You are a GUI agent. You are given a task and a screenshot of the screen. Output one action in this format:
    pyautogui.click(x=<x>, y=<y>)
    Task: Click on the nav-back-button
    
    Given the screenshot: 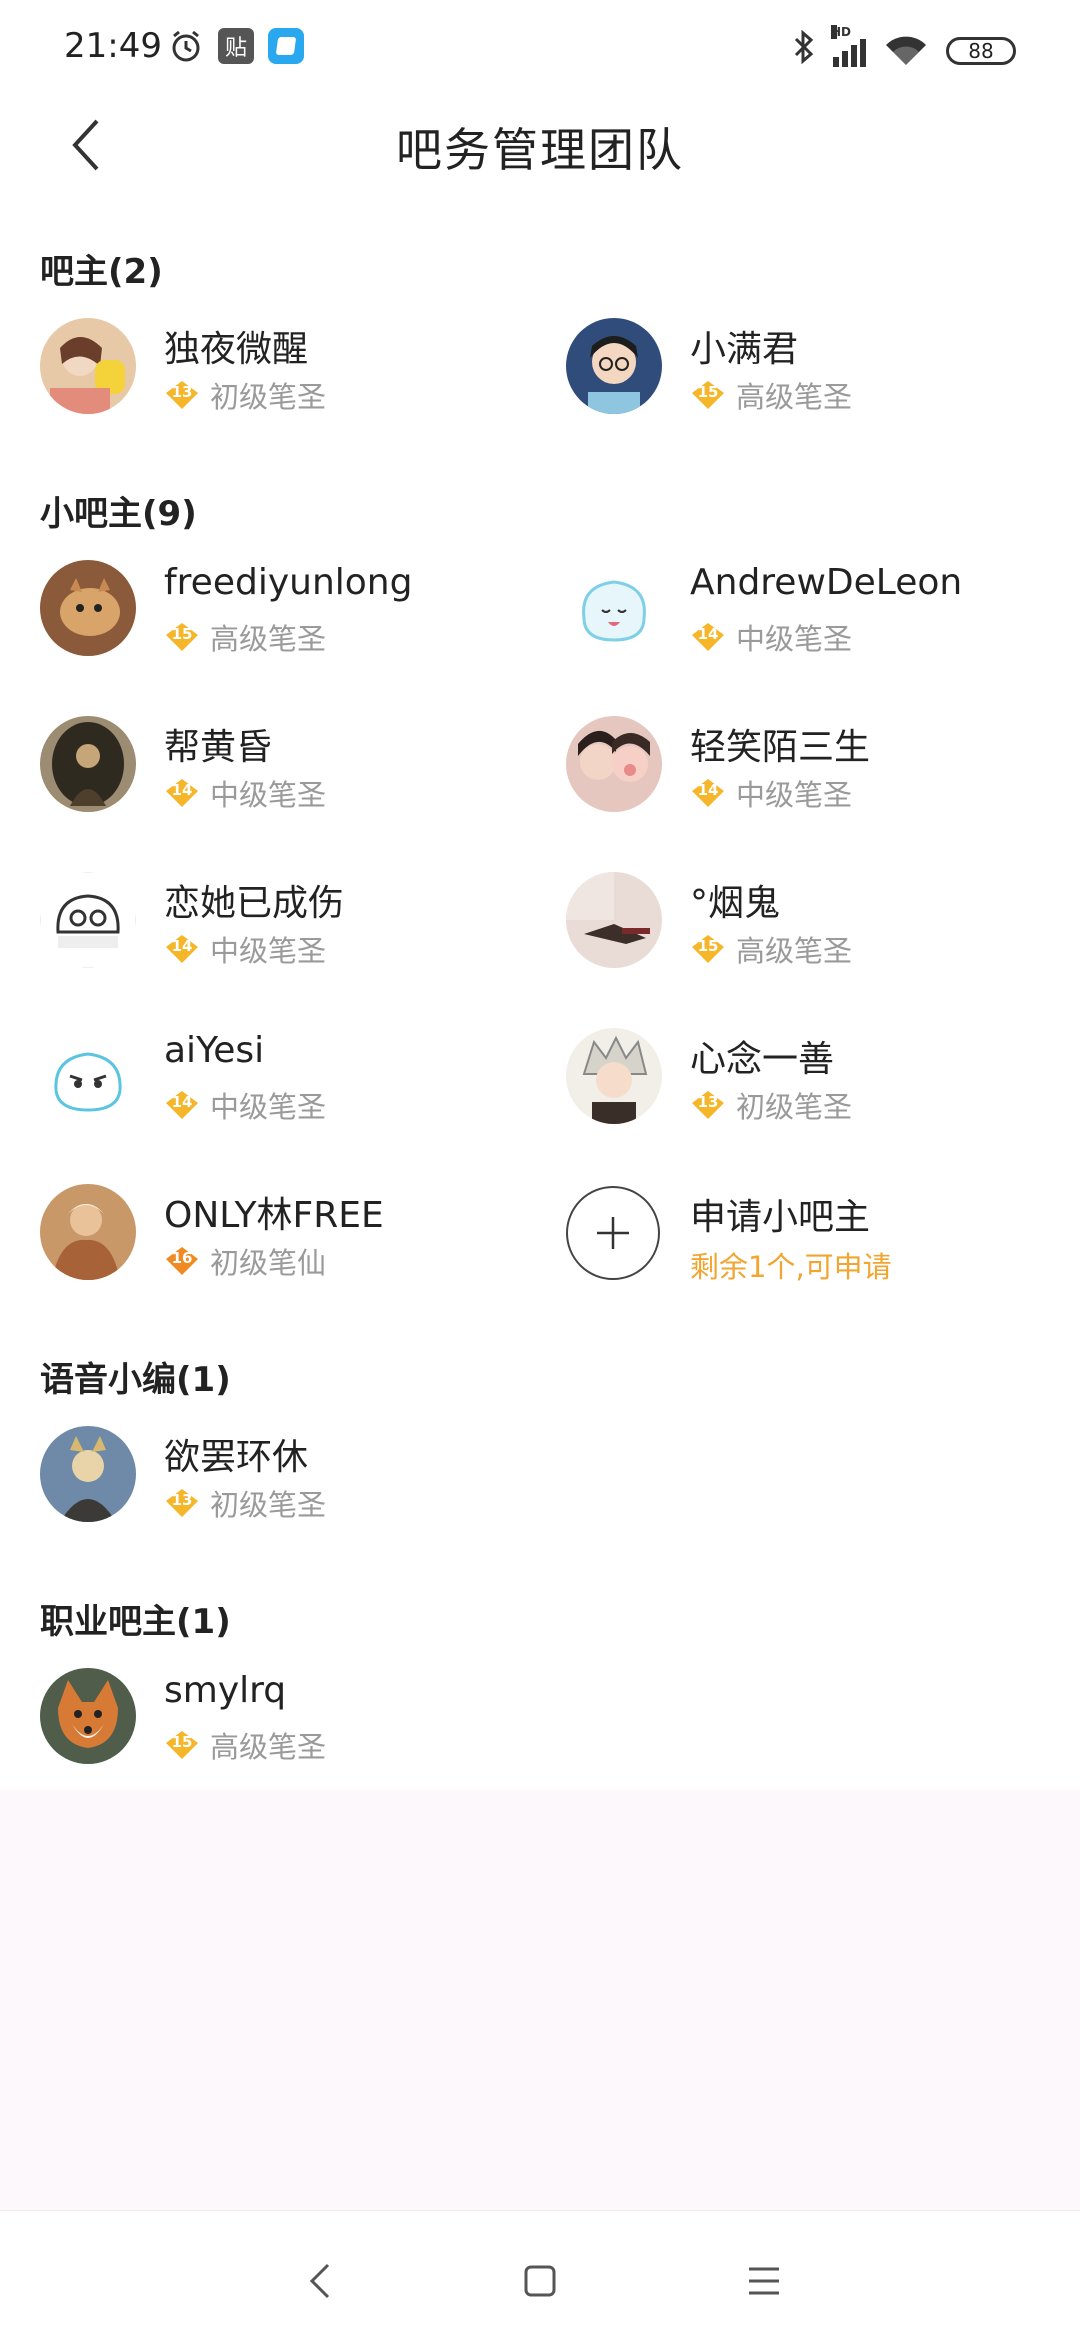 What is the action you would take?
    pyautogui.click(x=320, y=2281)
    